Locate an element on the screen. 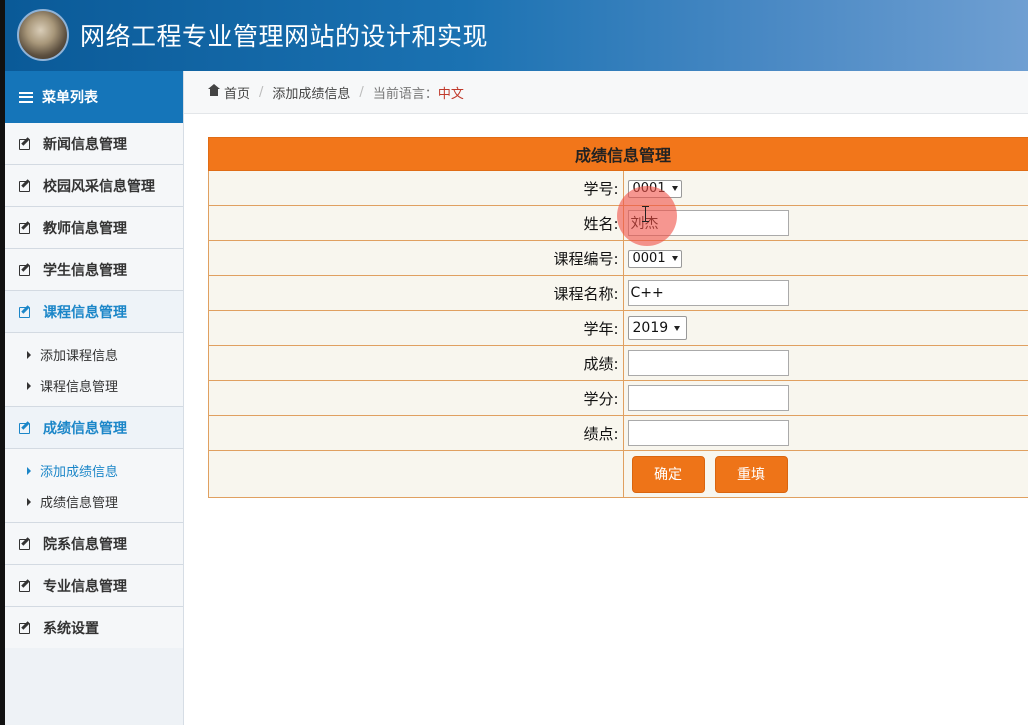 The height and width of the screenshot is (725, 1028). form-row-course-name: 课程名称: is located at coordinates (618, 293).